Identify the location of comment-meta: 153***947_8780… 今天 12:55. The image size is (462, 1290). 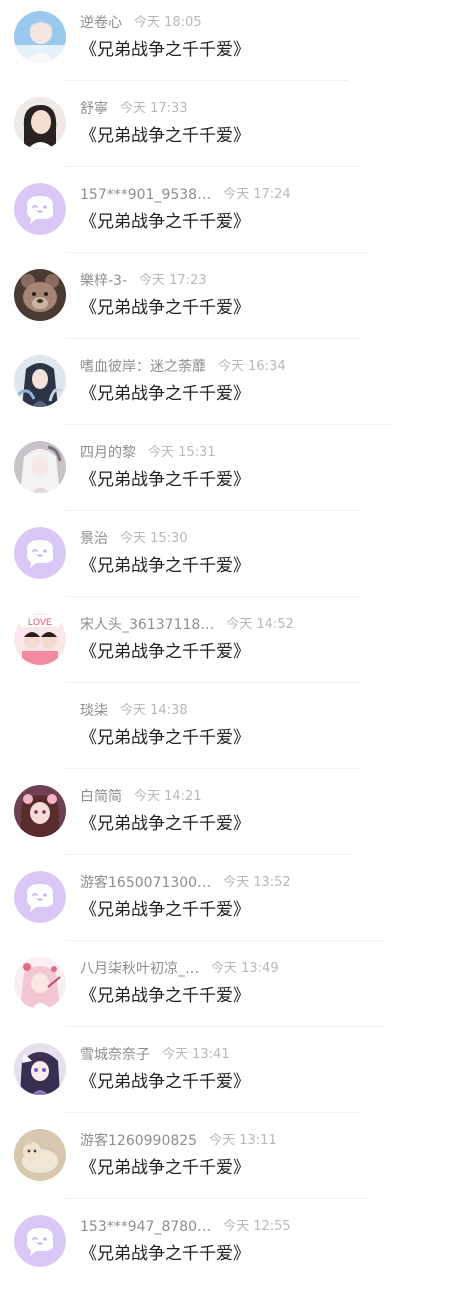
(185, 1227).